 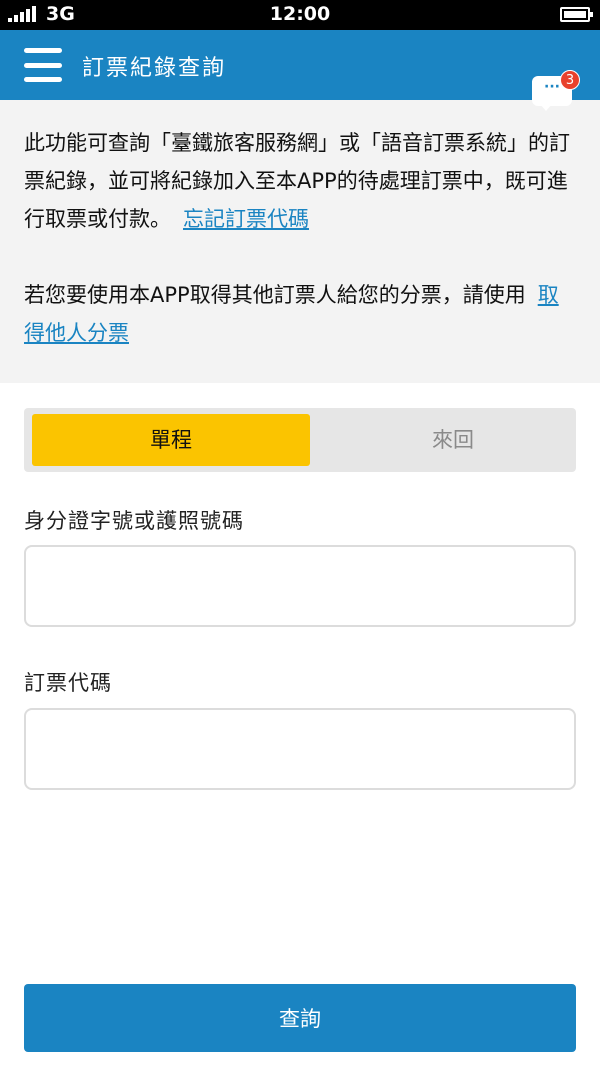 I want to click on booking-code-input, so click(x=300, y=749).